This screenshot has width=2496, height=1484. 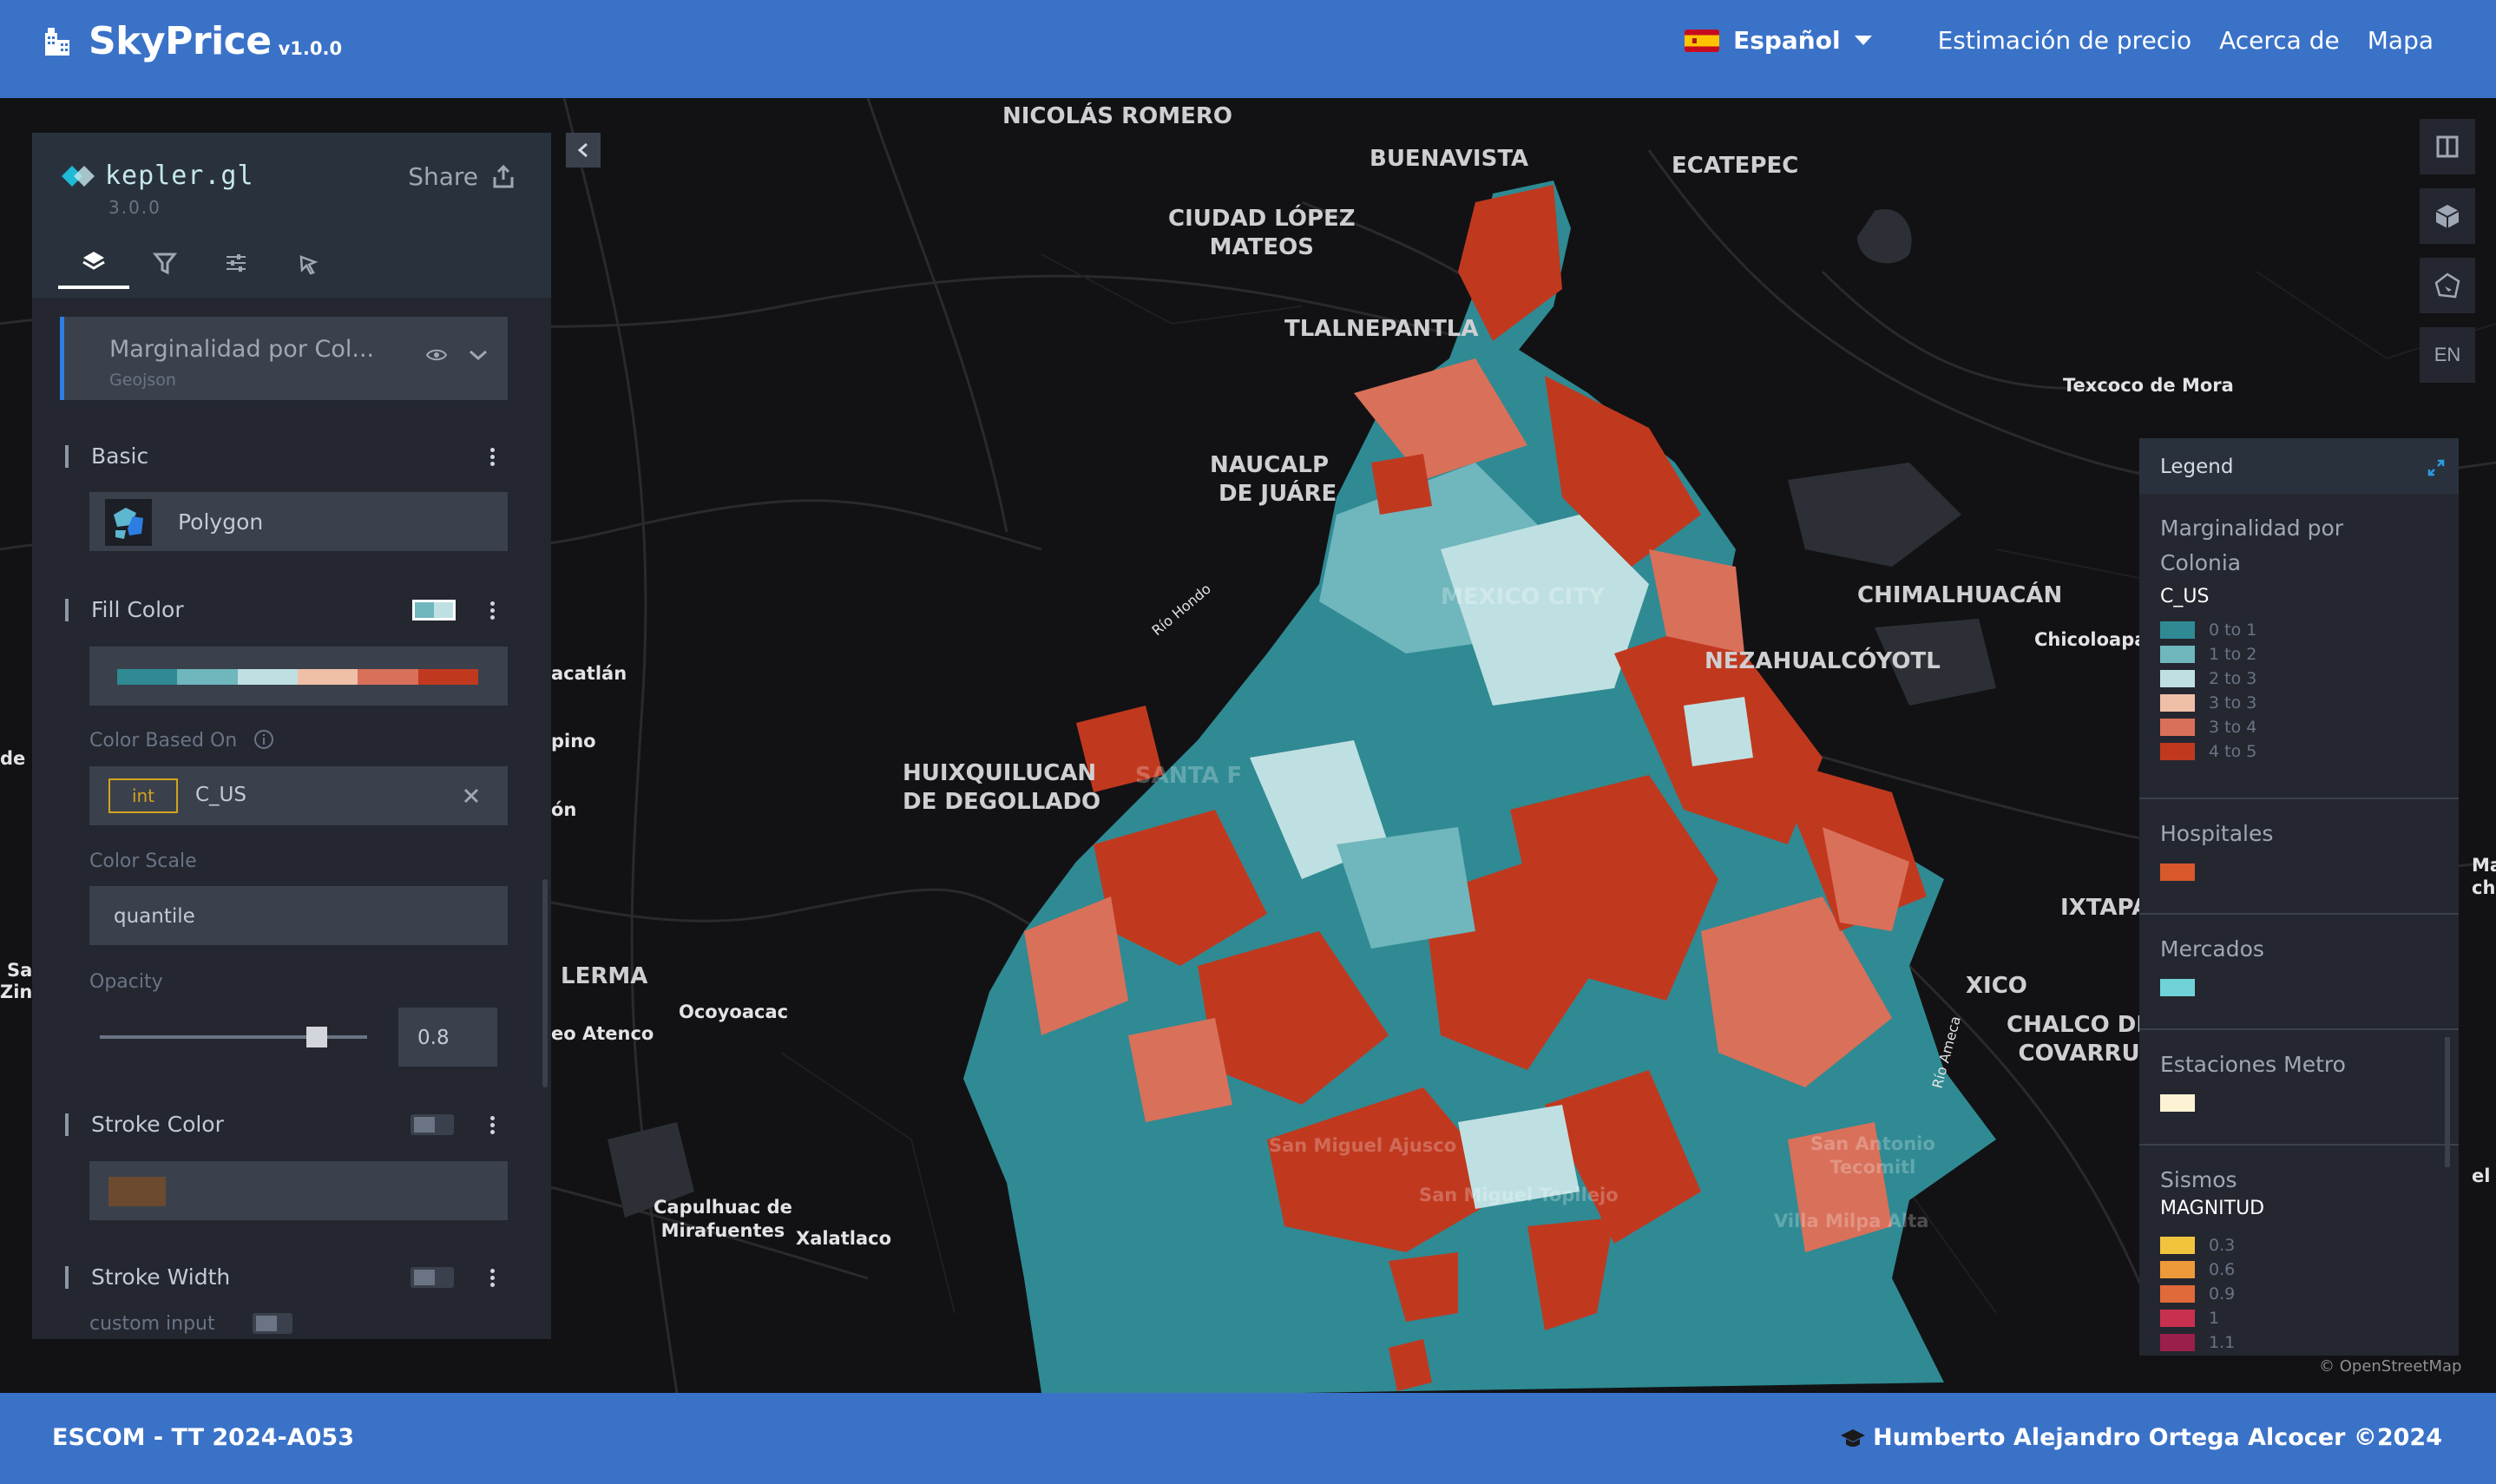 I want to click on place-label: XICO, so click(x=1996, y=986).